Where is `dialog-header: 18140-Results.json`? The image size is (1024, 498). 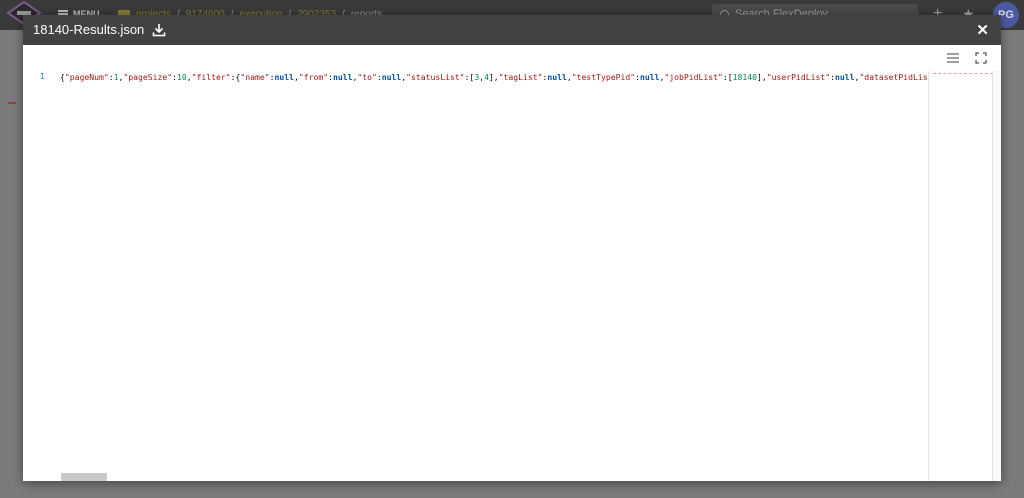 dialog-header: 18140-Results.json is located at coordinates (99, 29).